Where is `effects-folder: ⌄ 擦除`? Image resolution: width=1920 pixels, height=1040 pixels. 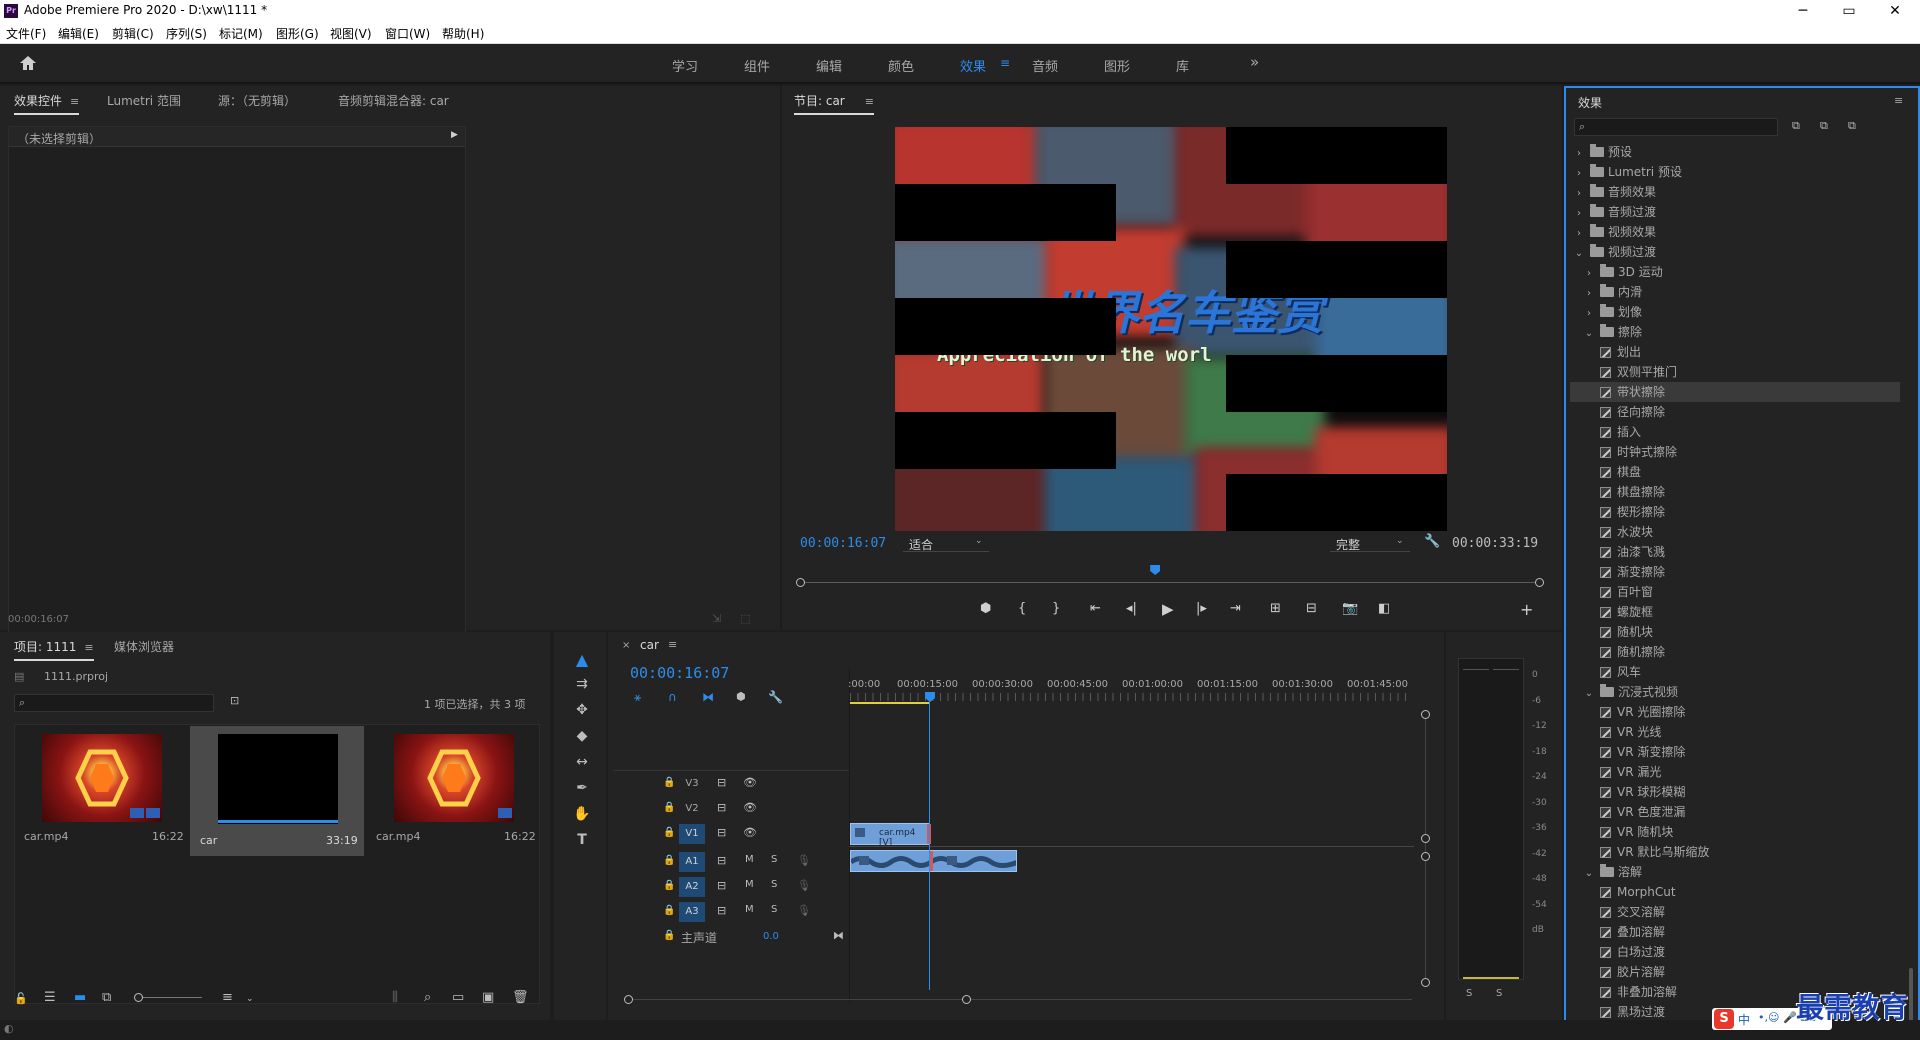 effects-folder: ⌄ 擦除 is located at coordinates (1735, 332).